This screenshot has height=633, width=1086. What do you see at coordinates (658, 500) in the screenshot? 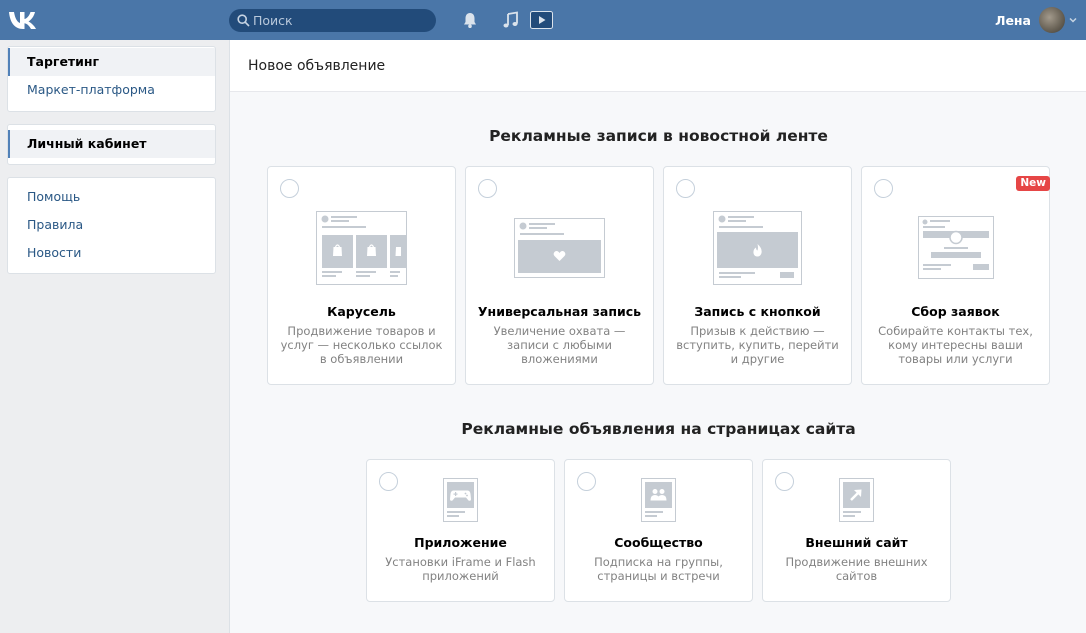
I see `community-icon` at bounding box center [658, 500].